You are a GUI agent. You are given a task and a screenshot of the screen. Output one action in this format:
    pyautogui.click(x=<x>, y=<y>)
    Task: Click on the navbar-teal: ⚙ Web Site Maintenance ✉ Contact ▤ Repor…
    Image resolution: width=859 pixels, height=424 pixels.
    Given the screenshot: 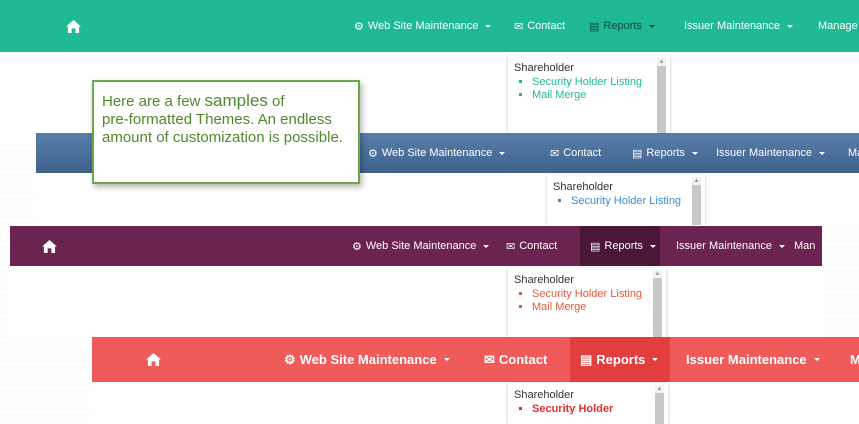 What is the action you would take?
    pyautogui.click(x=429, y=26)
    